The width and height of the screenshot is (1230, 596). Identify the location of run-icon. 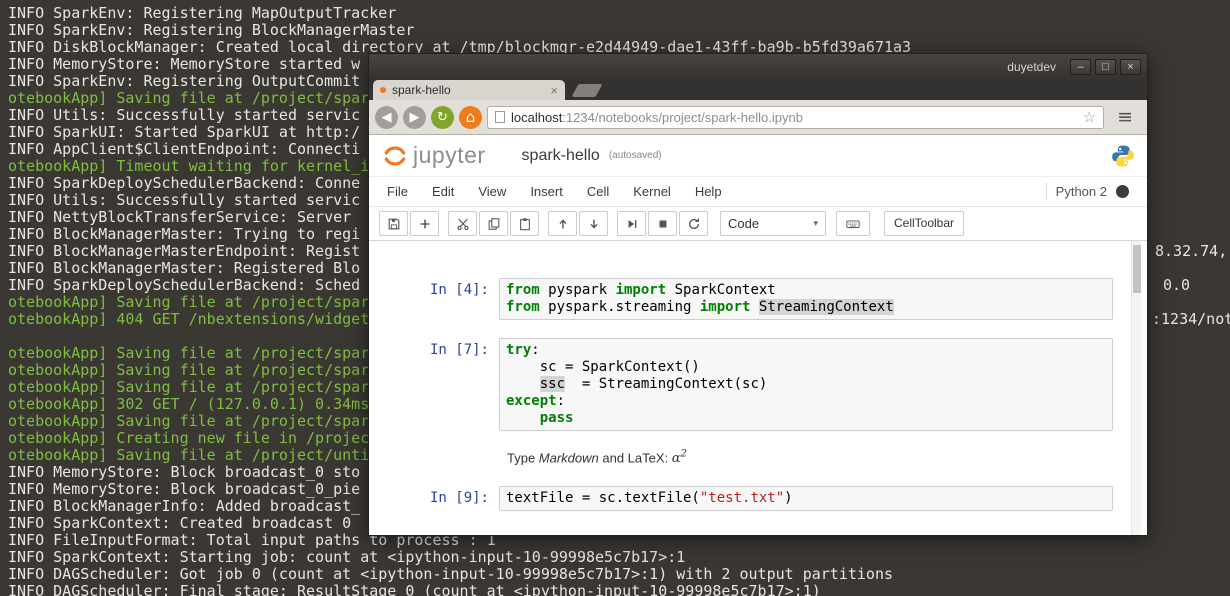
(632, 223).